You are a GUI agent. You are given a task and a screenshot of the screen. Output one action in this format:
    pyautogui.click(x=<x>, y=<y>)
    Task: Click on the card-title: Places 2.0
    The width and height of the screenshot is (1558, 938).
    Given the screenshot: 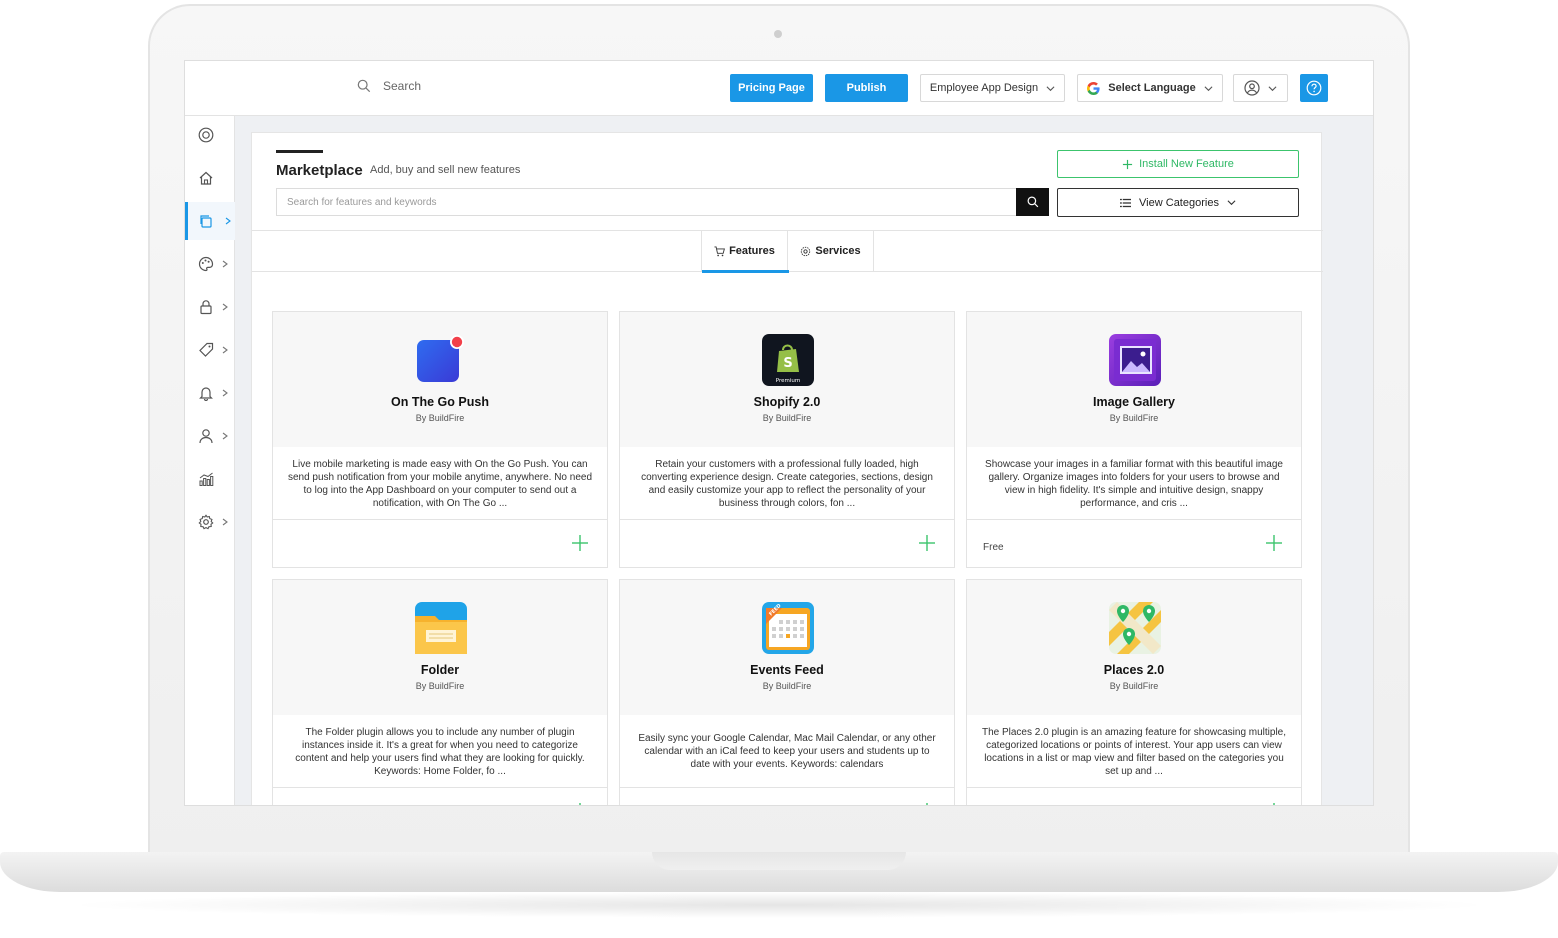 What is the action you would take?
    pyautogui.click(x=1134, y=670)
    